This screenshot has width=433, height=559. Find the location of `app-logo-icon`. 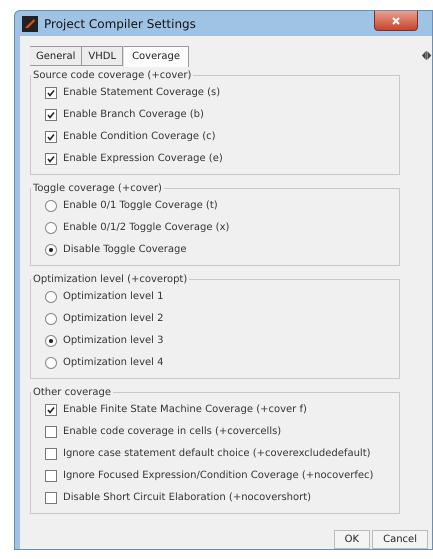

app-logo-icon is located at coordinates (30, 24).